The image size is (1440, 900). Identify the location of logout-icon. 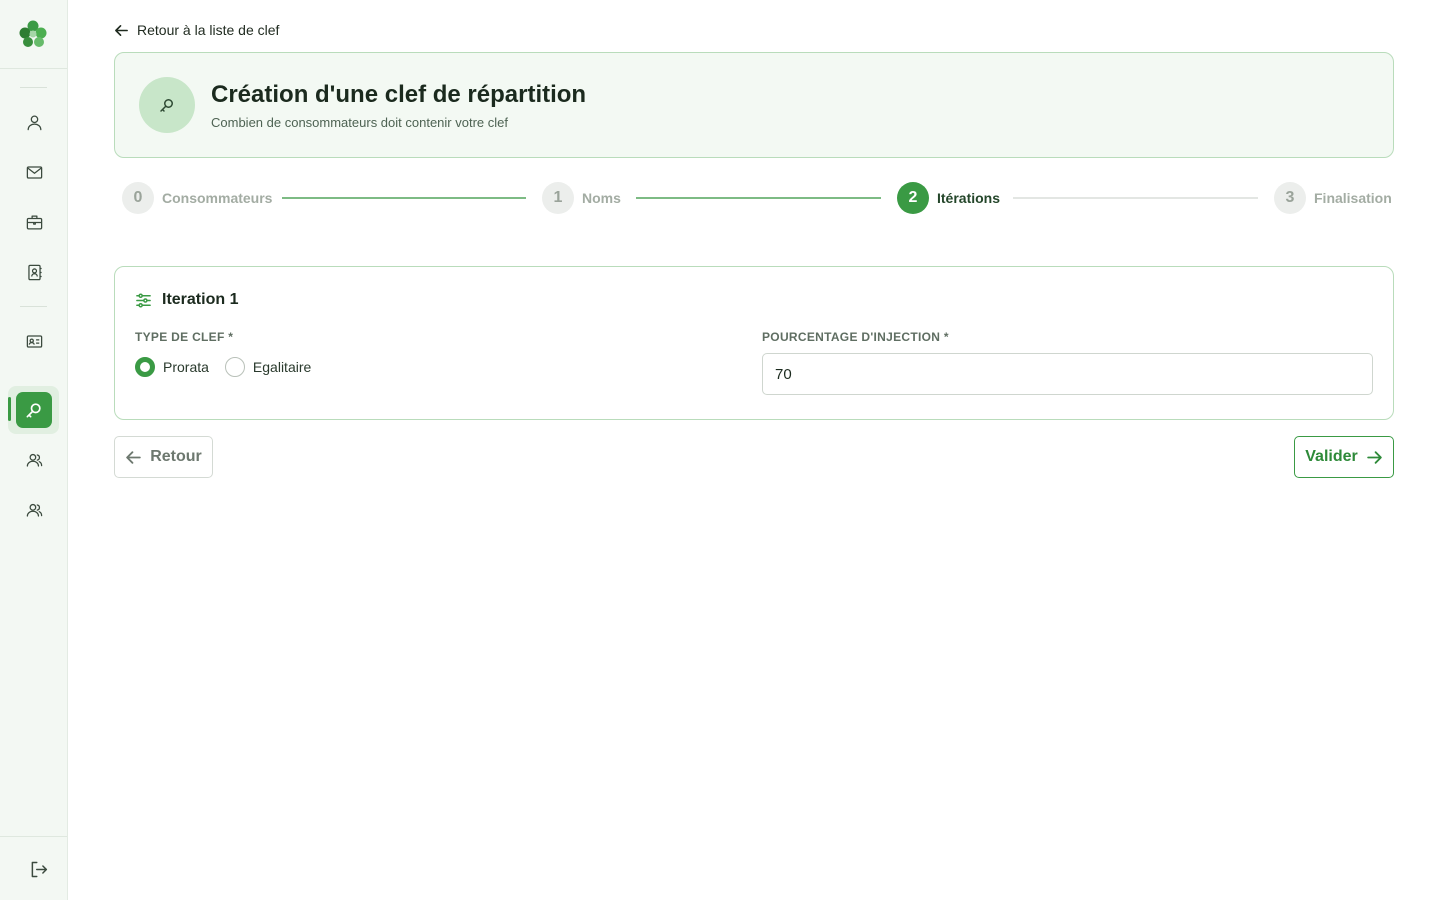
(39, 869).